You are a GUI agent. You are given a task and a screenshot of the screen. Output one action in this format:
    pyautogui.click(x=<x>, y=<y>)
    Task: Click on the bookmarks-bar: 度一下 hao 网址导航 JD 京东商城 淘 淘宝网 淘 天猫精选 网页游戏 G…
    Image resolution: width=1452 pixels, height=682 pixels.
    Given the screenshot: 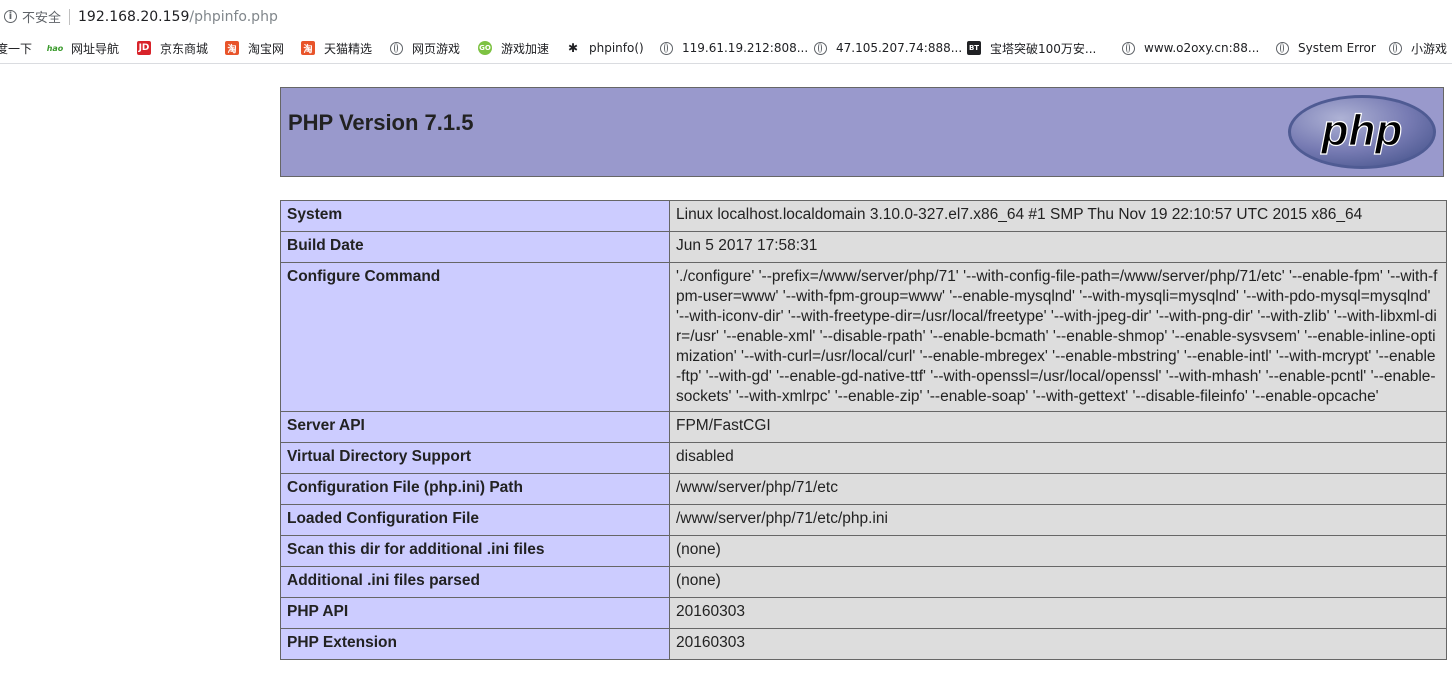 What is the action you would take?
    pyautogui.click(x=726, y=48)
    